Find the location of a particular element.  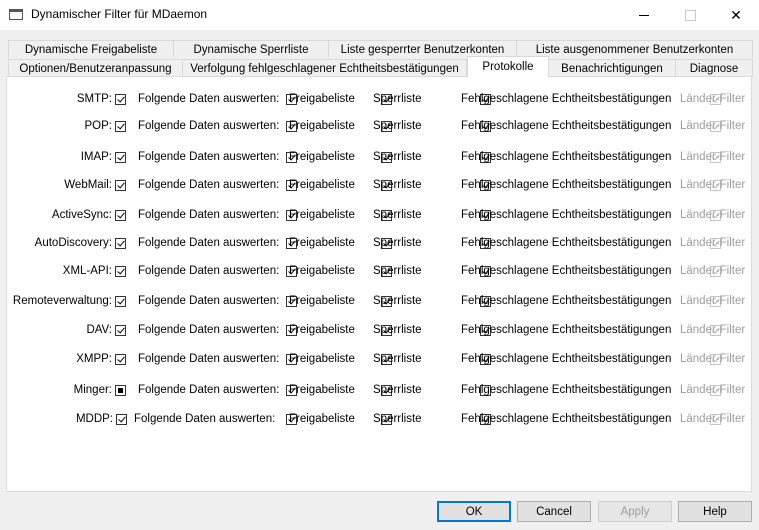

protocol-name-label: SMTP: is located at coordinates (94, 99).